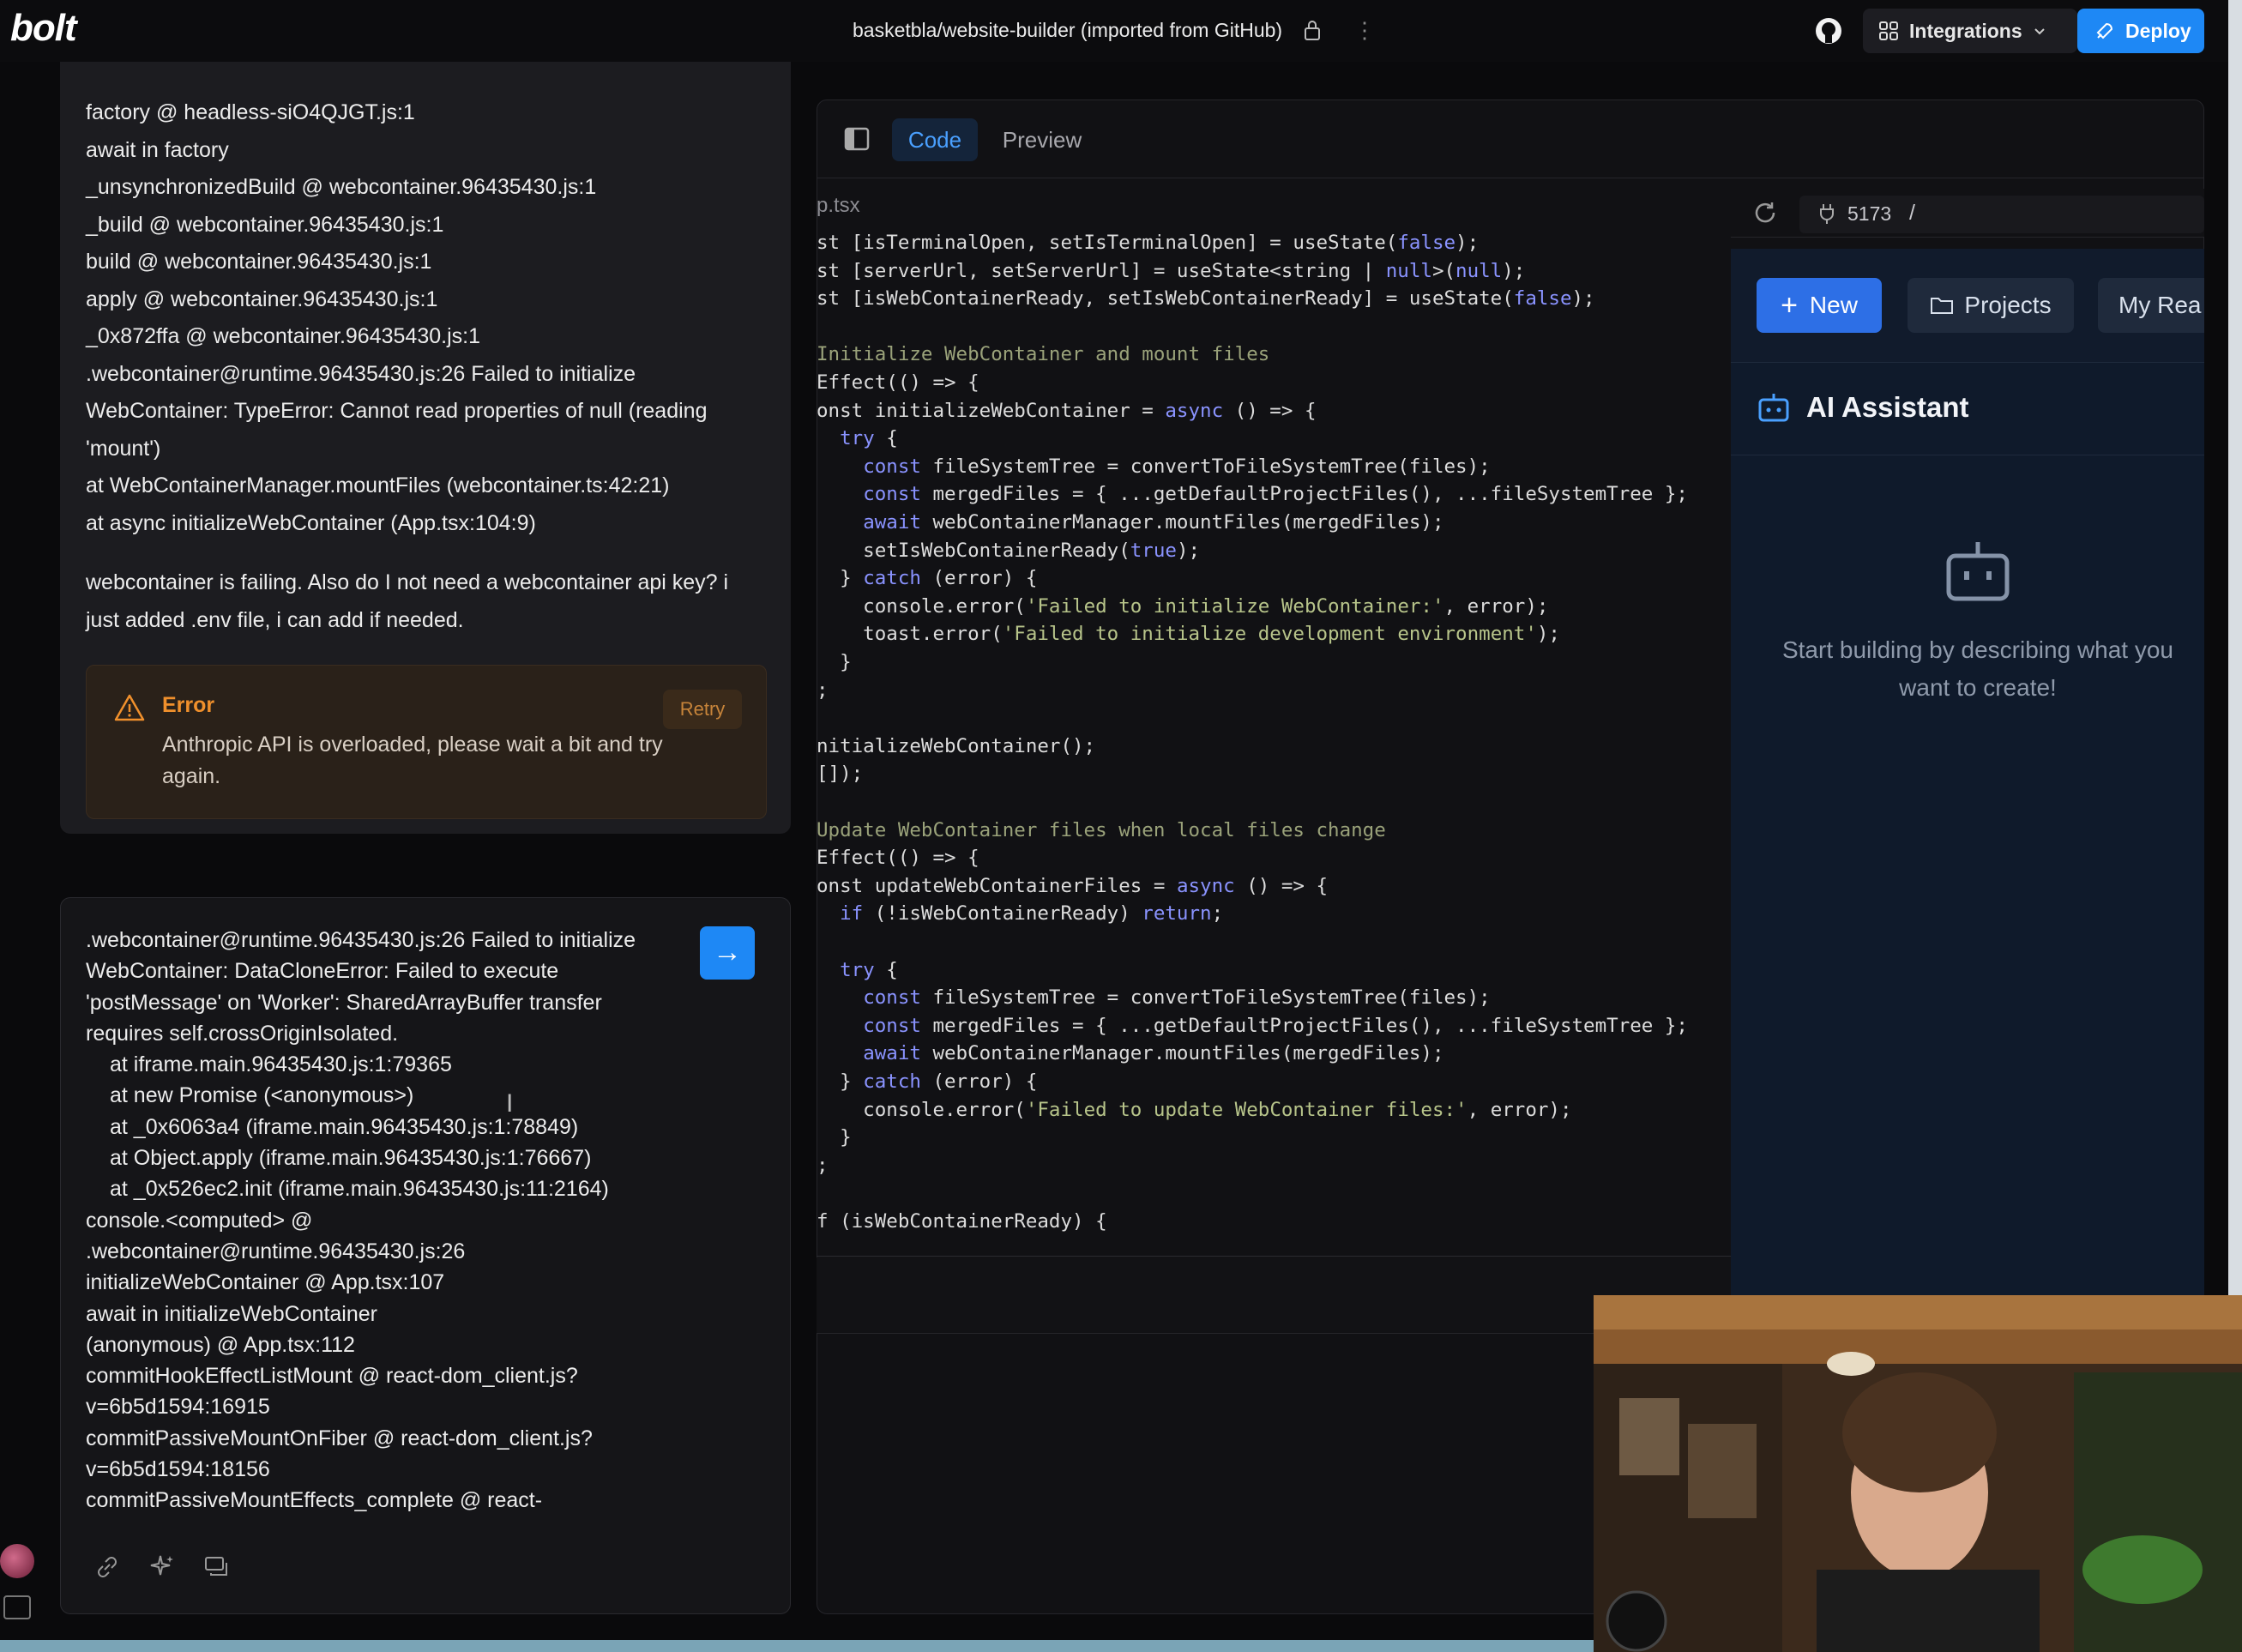  Describe the element at coordinates (17, 1607) in the screenshot. I see `sidebar-toggle-icon` at that location.